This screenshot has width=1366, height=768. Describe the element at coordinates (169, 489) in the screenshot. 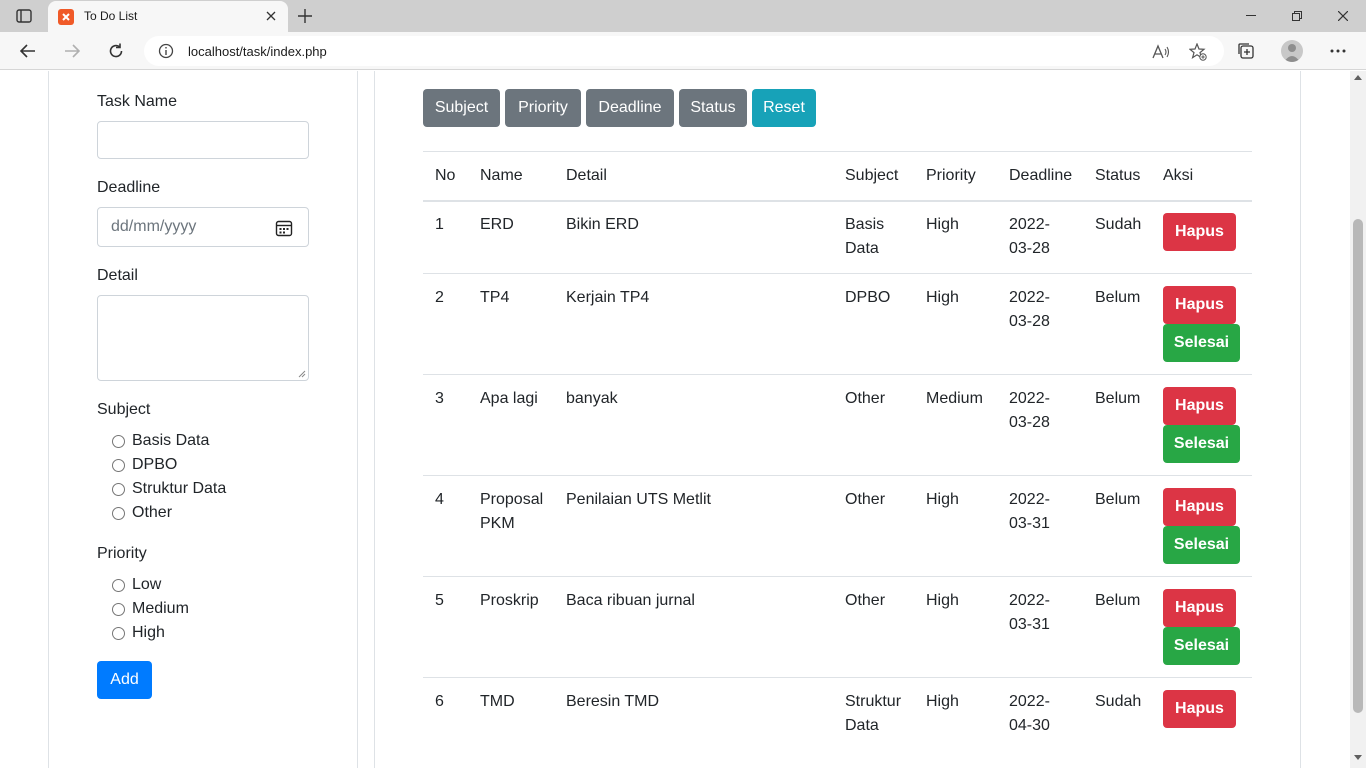

I see `subject-option-struktur-data: Struktur Data` at that location.